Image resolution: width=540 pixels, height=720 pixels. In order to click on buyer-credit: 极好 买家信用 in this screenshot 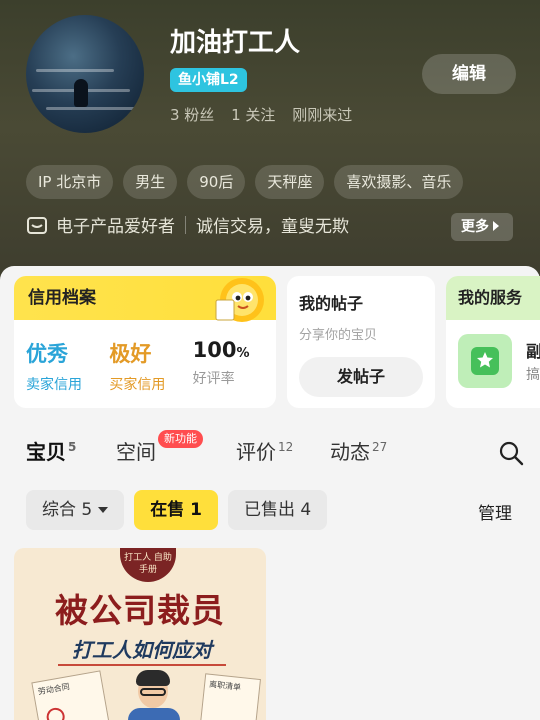, I will do `click(137, 367)`.